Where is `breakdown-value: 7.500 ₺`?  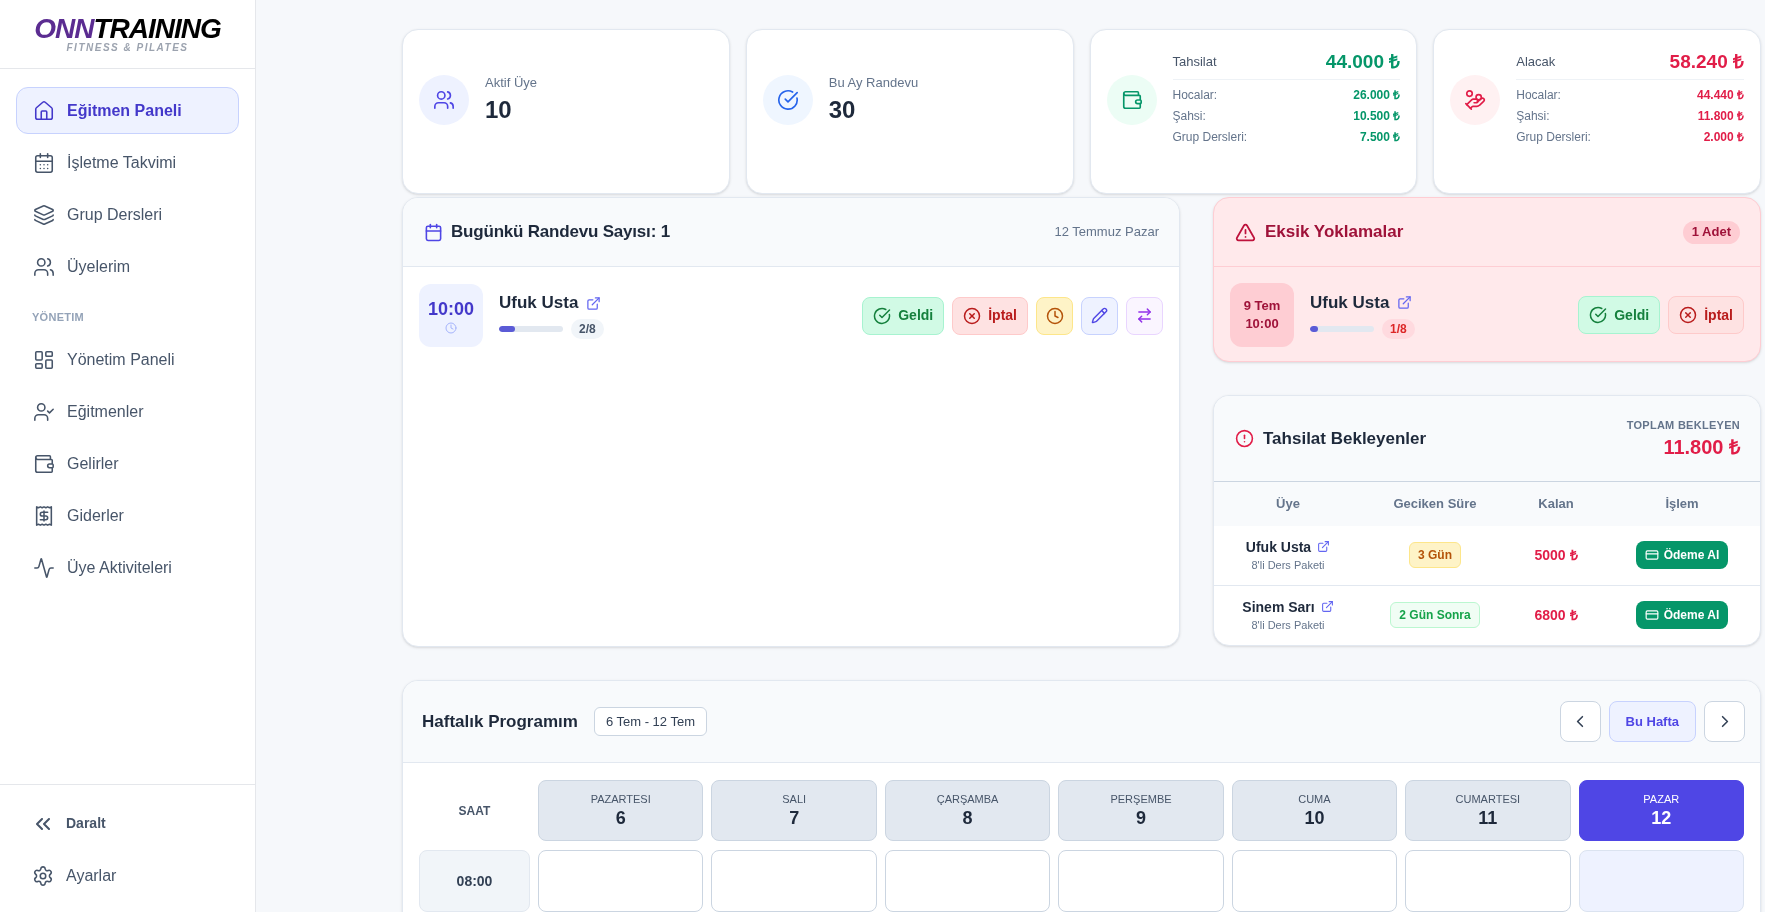
breakdown-value: 7.500 ₺ is located at coordinates (1380, 137).